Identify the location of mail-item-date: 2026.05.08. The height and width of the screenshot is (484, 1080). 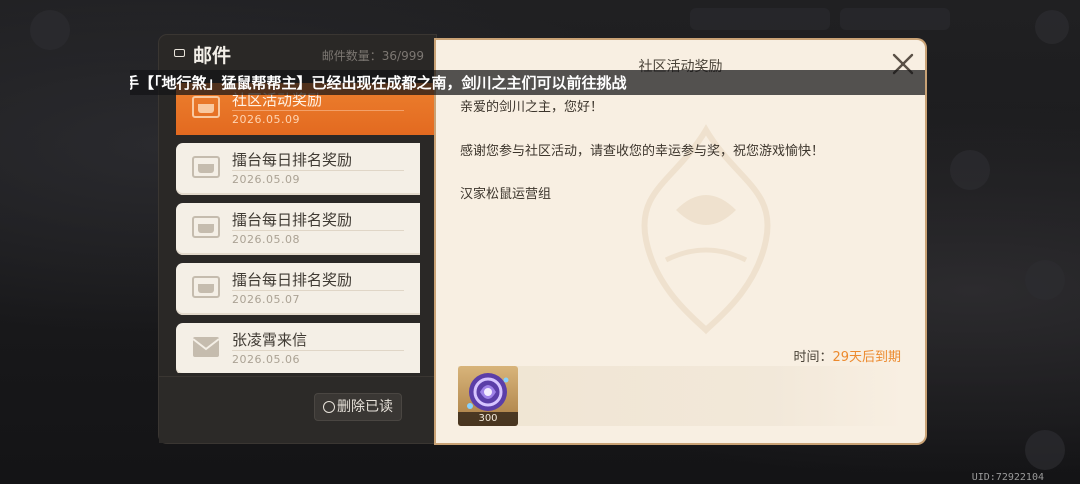
(266, 239).